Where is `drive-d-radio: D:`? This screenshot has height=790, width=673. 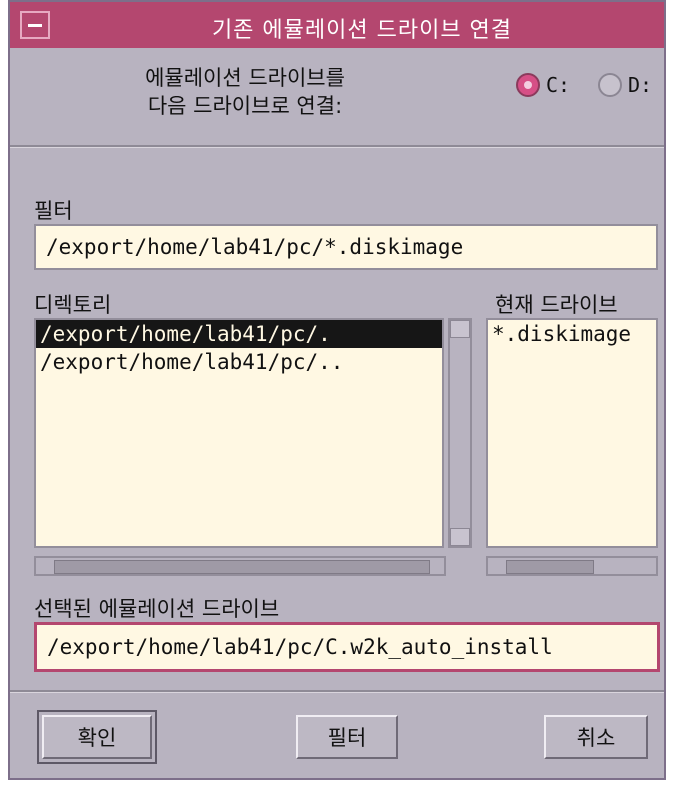 drive-d-radio: D: is located at coordinates (625, 85).